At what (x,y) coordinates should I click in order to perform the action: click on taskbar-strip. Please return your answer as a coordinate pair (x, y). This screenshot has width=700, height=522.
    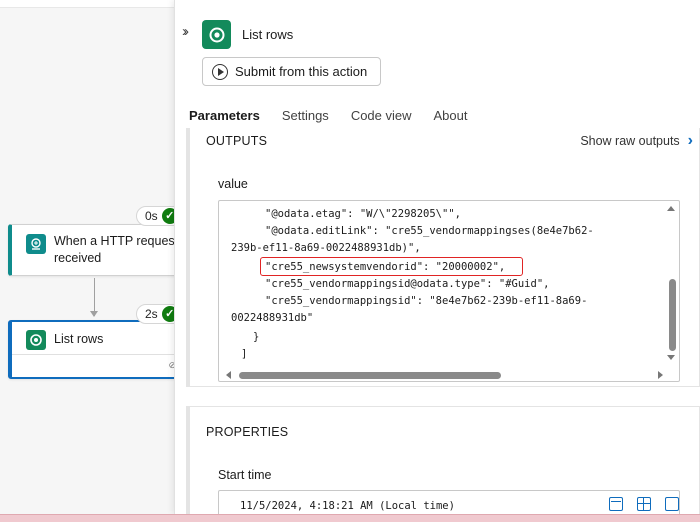
    Looking at the image, I should click on (350, 518).